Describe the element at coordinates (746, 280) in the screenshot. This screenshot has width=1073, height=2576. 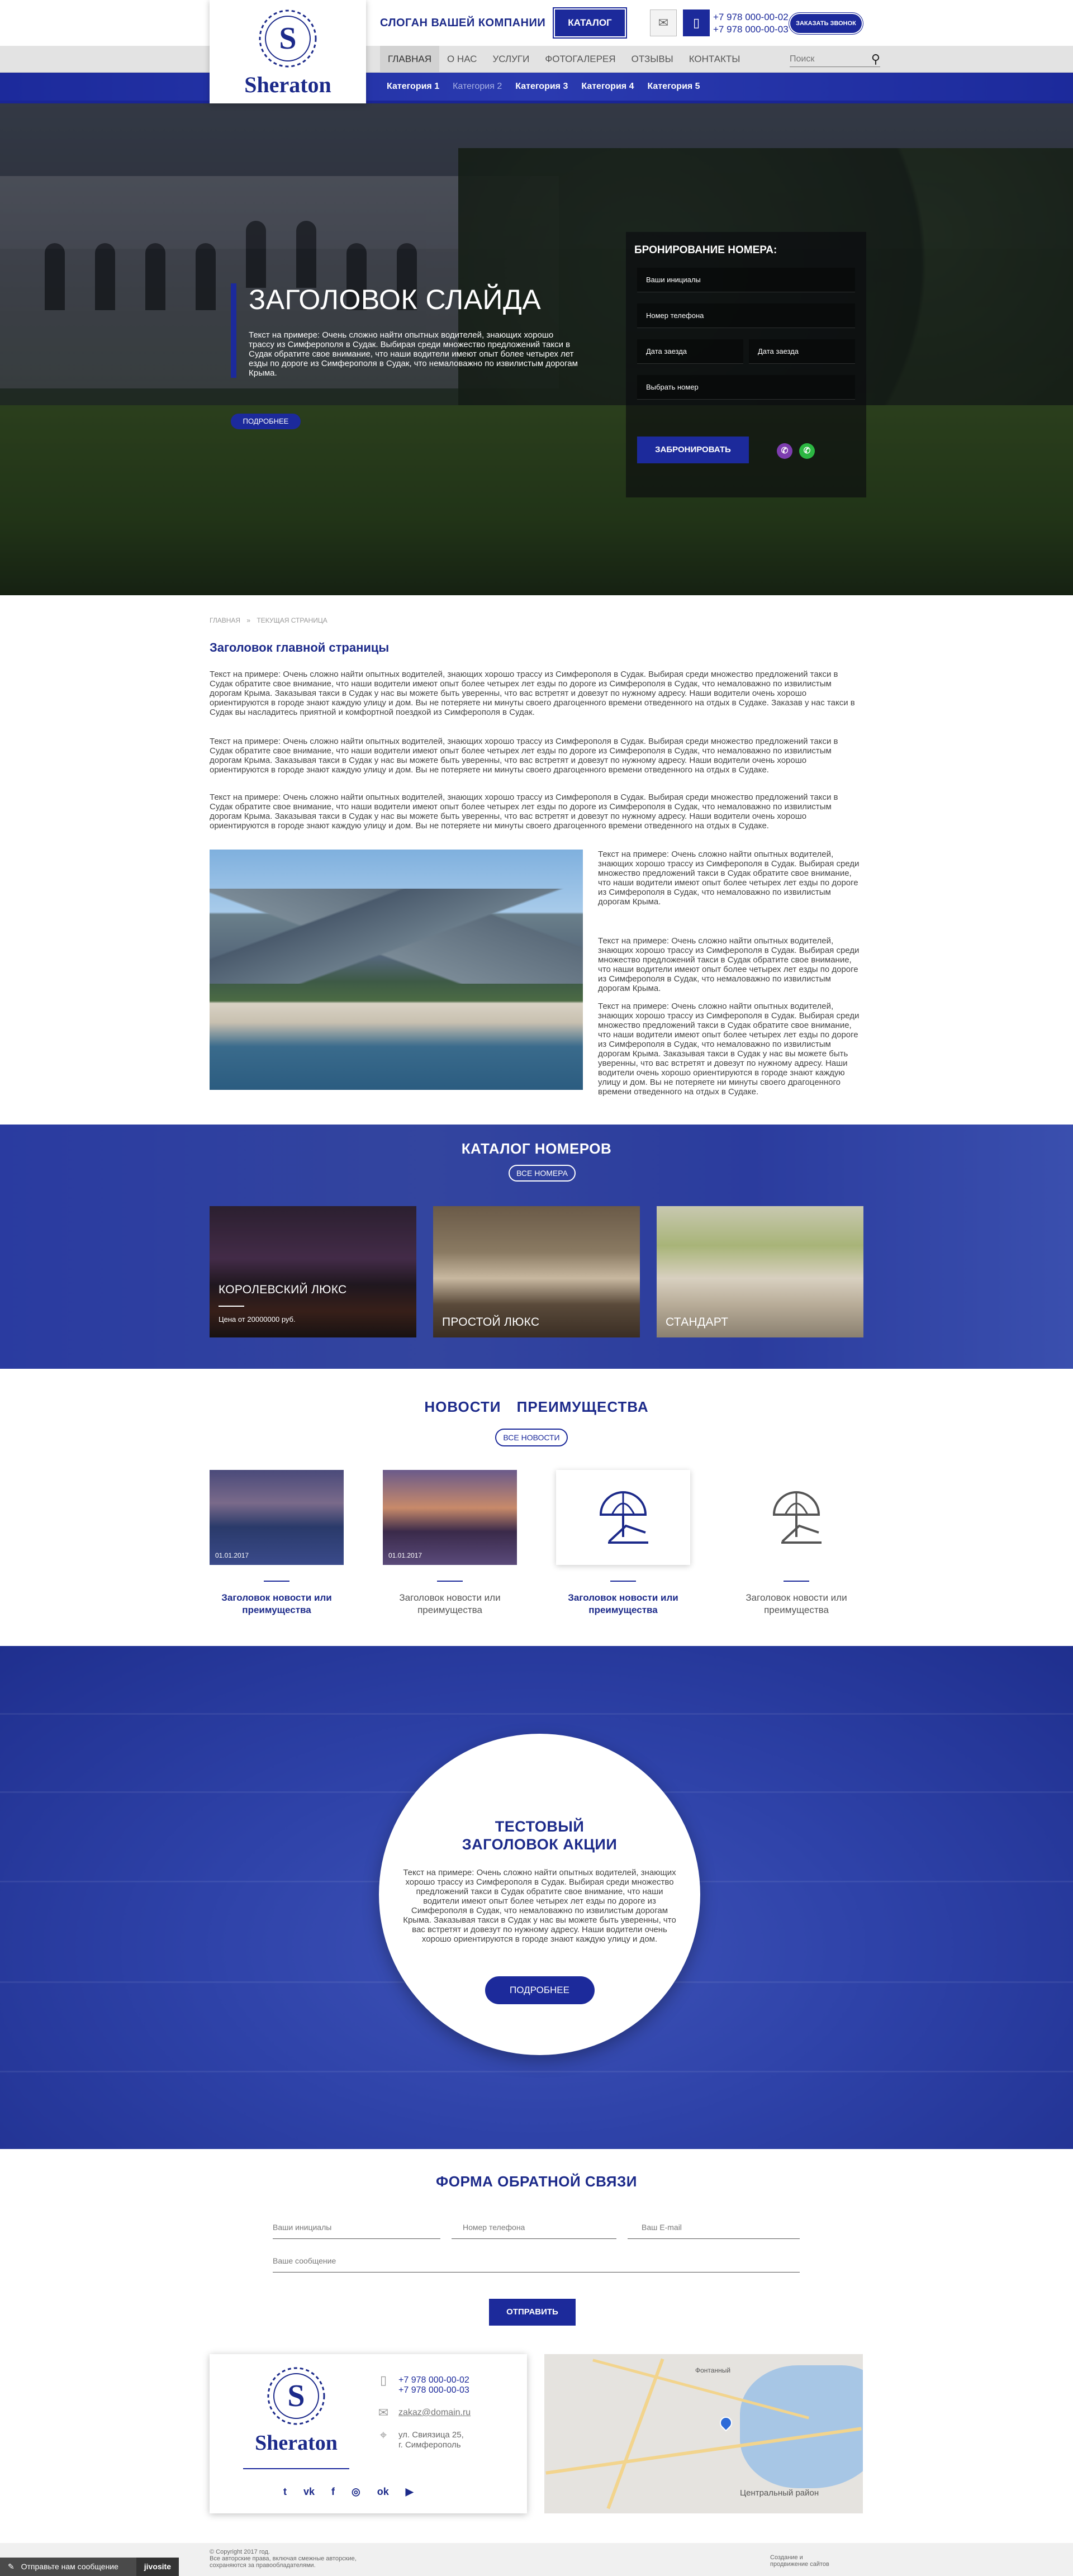
I see `booking-initials-field: Ваши инициалы` at that location.